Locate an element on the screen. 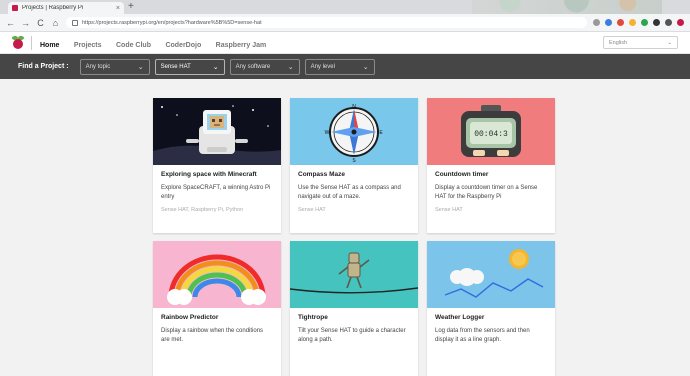 The width and height of the screenshot is (690, 376). nav-raspberry-jam: Raspberry Jam is located at coordinates (241, 45).